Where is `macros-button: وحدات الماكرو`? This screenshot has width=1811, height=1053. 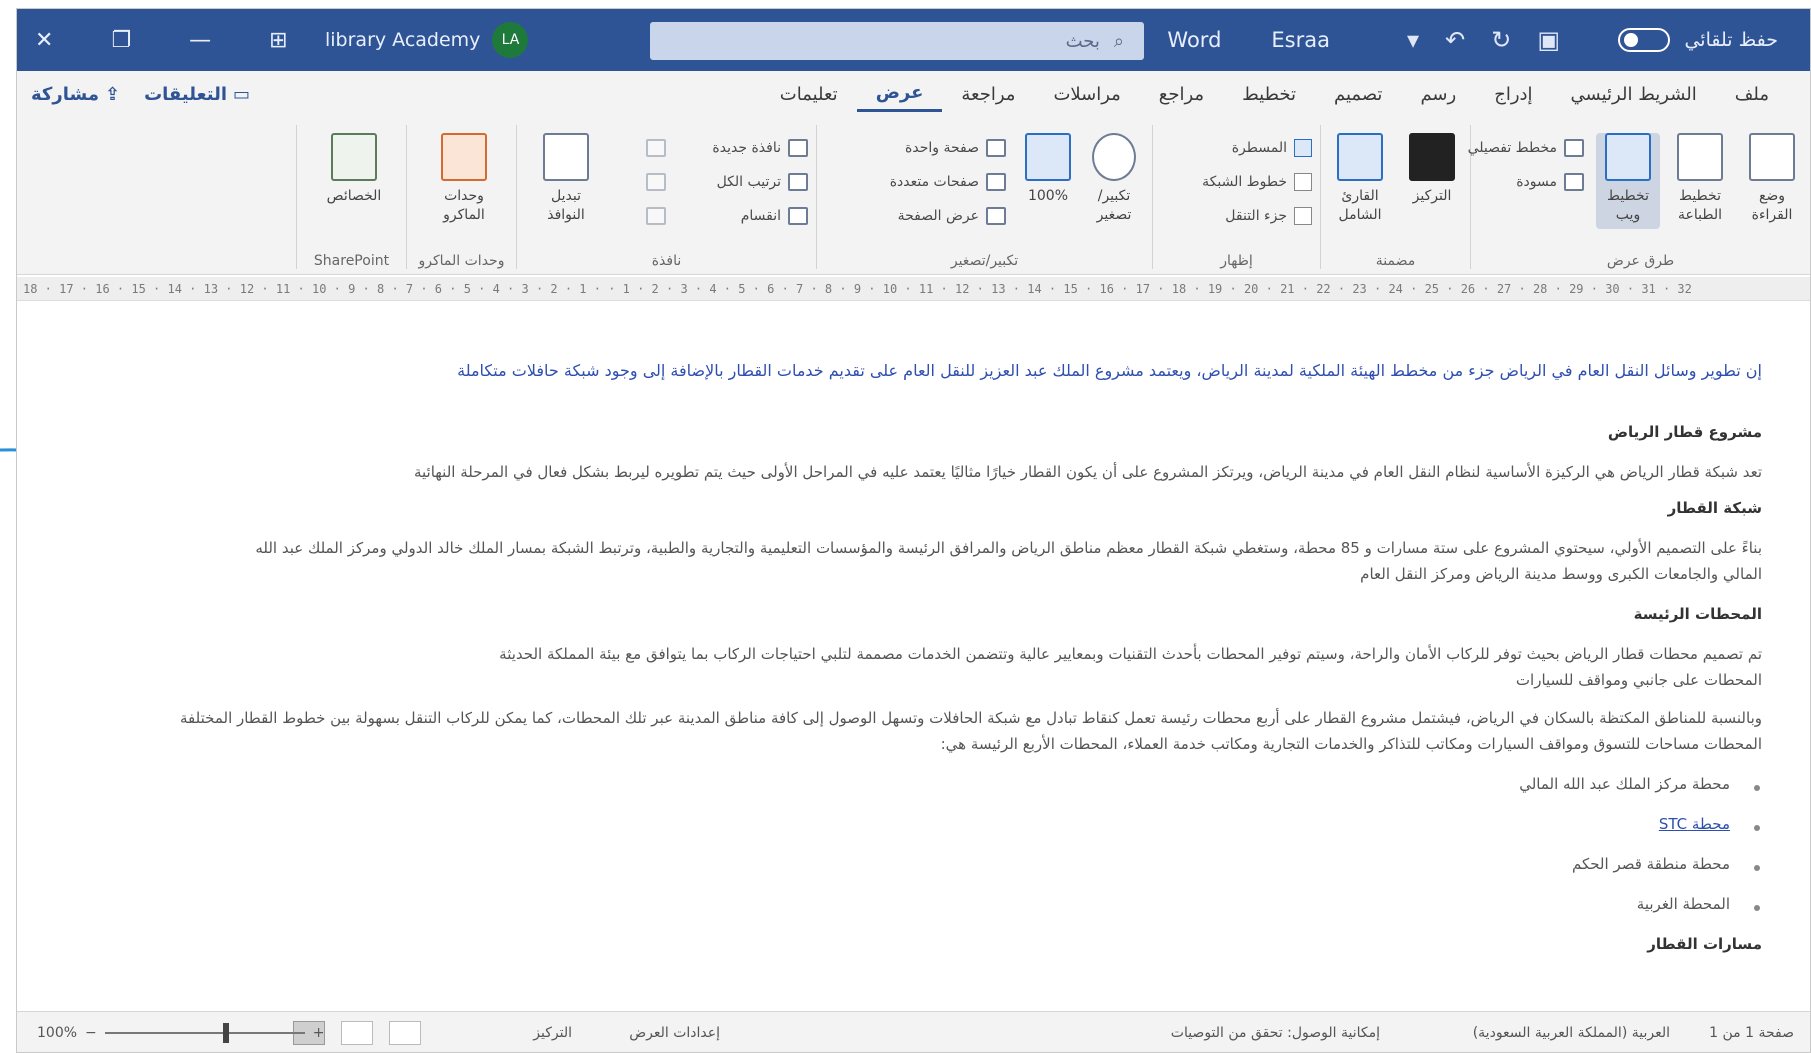 macros-button: وحدات الماكرو is located at coordinates (464, 179).